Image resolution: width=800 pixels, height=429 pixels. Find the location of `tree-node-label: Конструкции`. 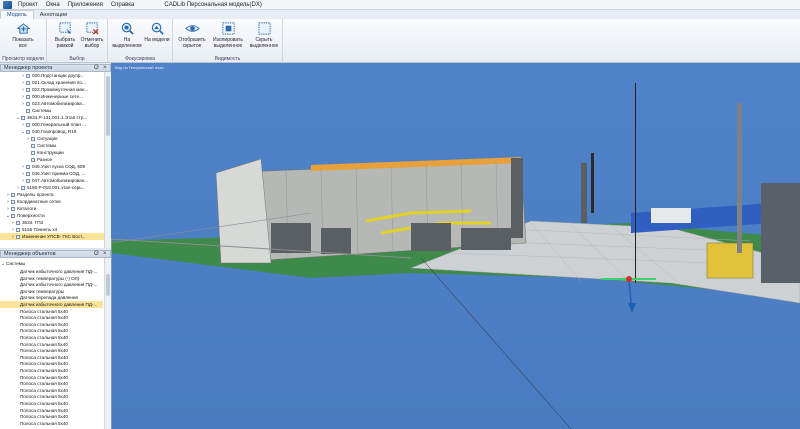

tree-node-label: Конструкции is located at coordinates (50, 152).